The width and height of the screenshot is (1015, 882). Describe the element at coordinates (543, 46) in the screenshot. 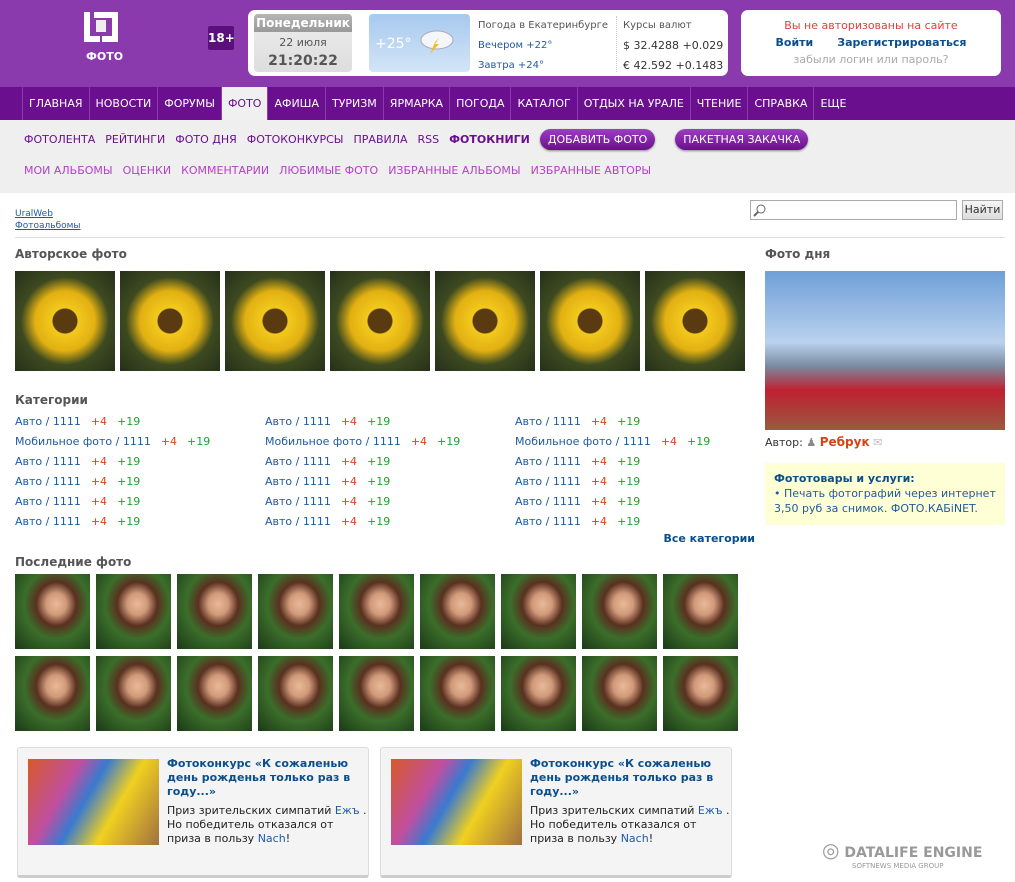

I see `weather-evening: Вечером +22°` at that location.